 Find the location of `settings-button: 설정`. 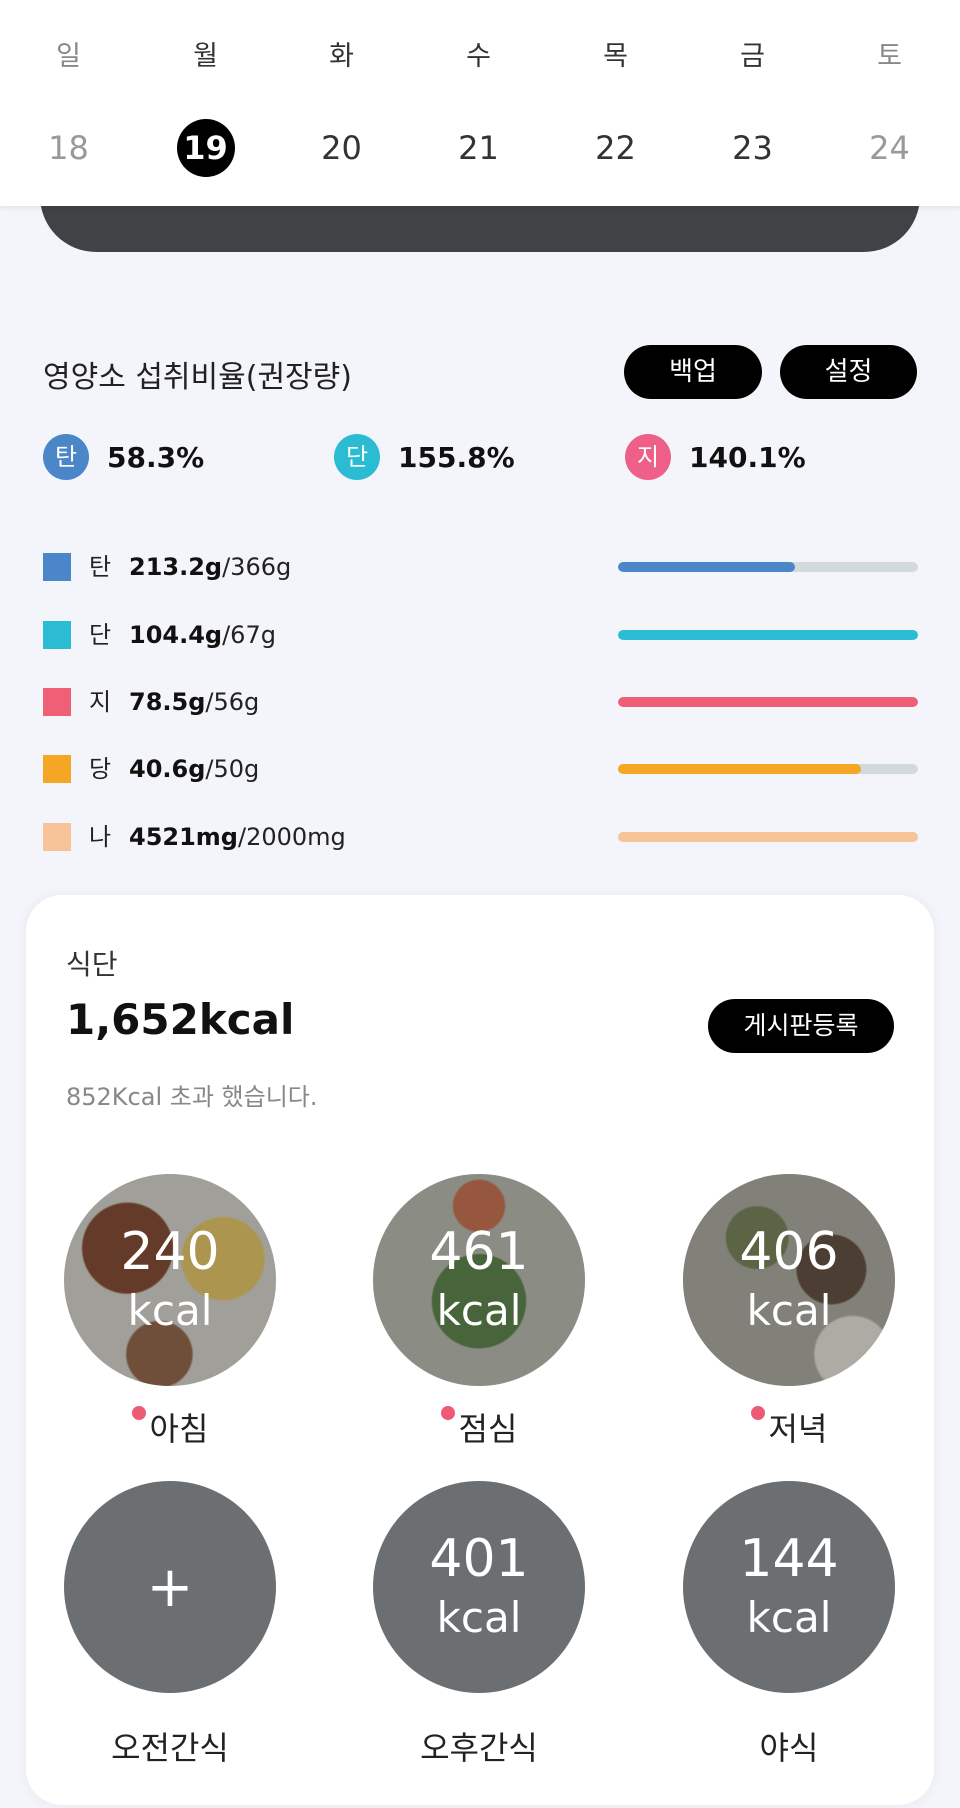

settings-button: 설정 is located at coordinates (848, 372).